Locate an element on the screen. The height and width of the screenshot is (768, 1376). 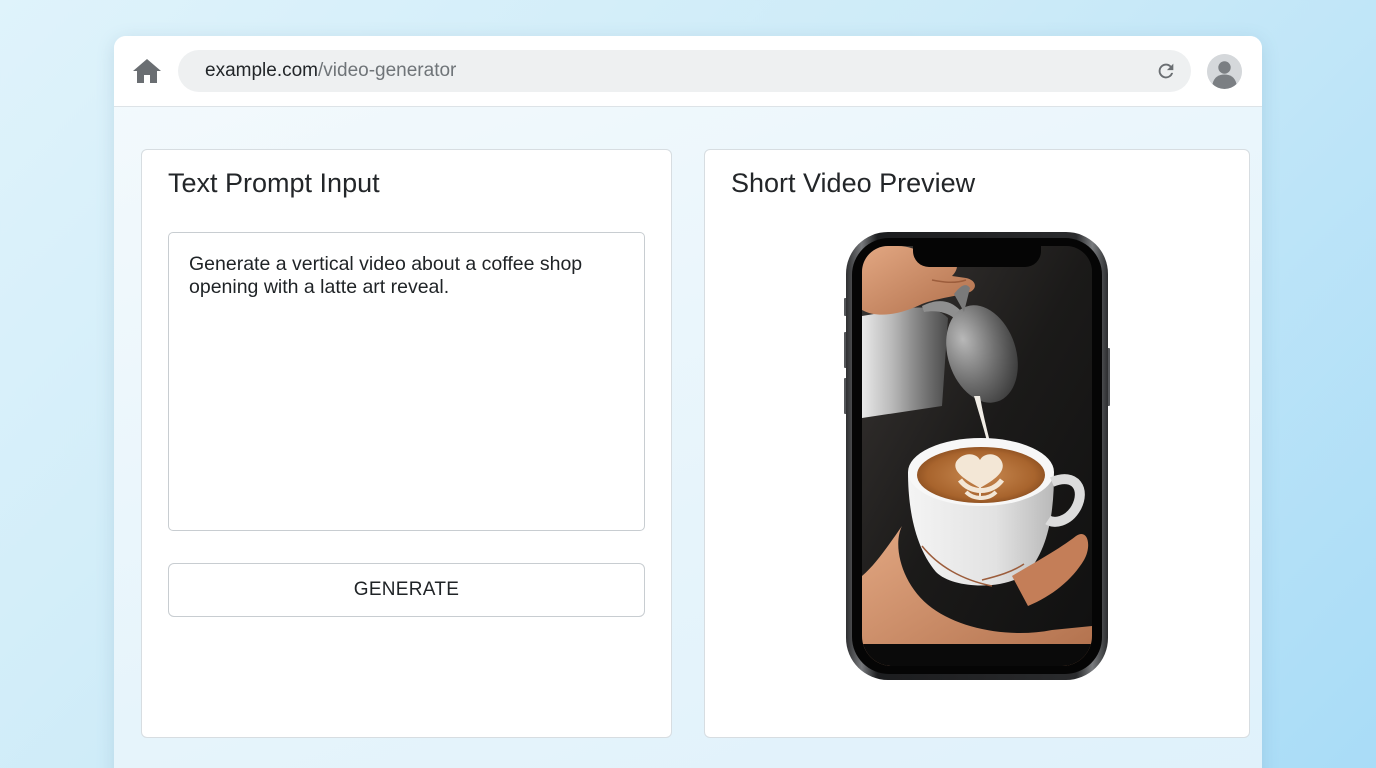
address-bar: example.com/video-generator is located at coordinates (684, 71).